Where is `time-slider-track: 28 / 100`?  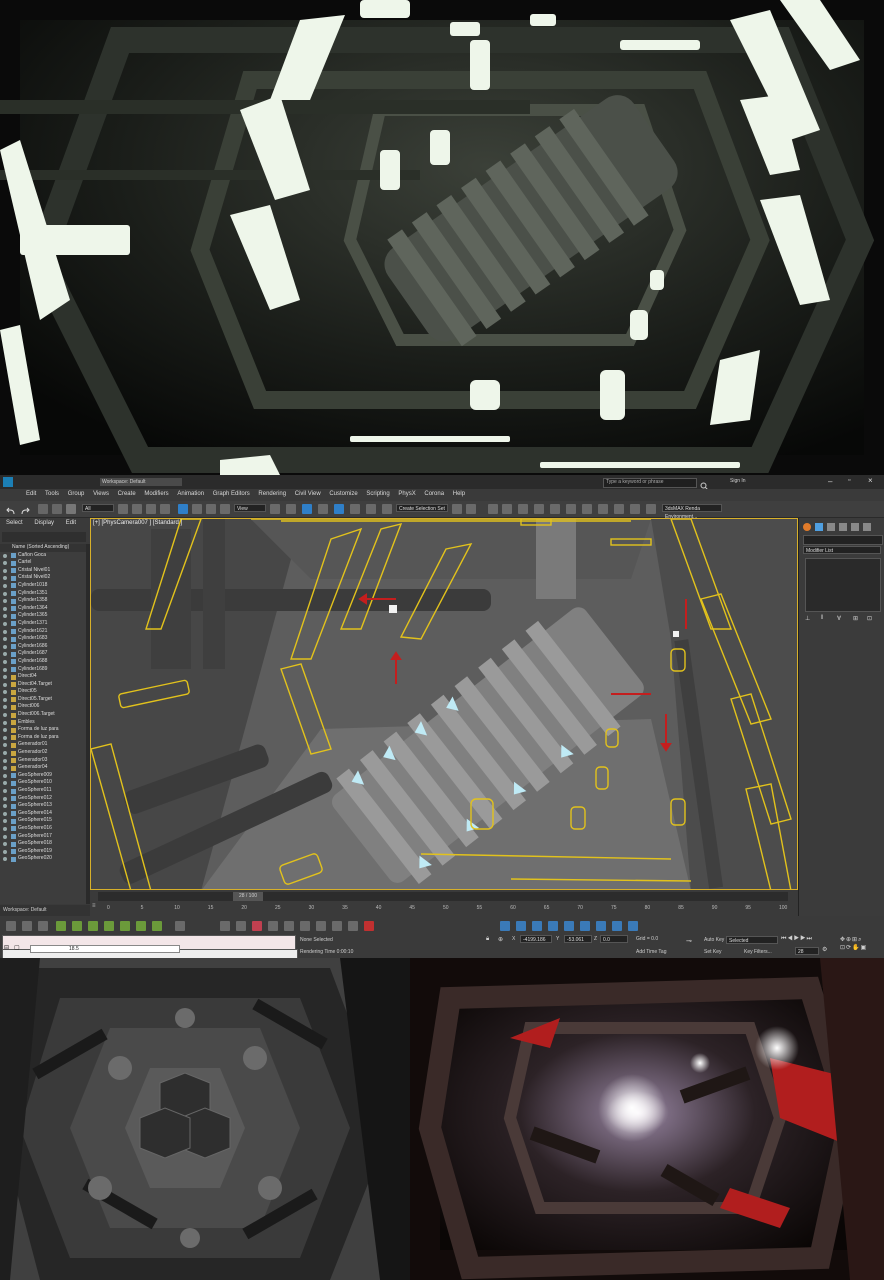 time-slider-track: 28 / 100 is located at coordinates (443, 896).